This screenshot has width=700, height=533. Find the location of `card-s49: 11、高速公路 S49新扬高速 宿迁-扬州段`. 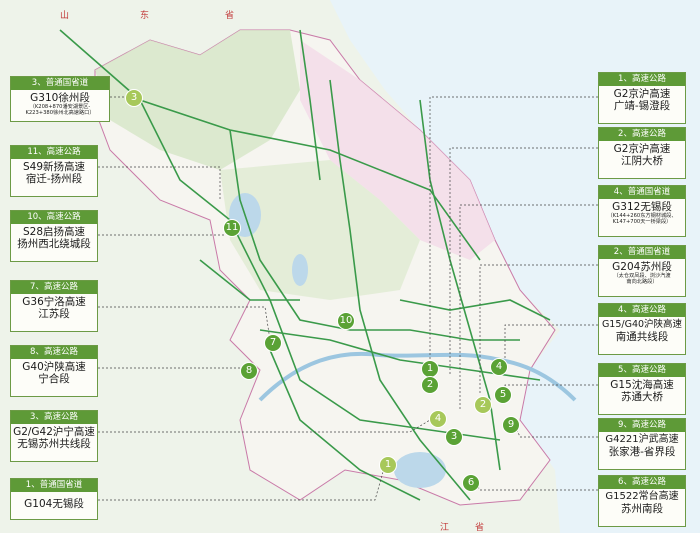

card-s49: 11、高速公路 S49新扬高速 宿迁-扬州段 is located at coordinates (54, 171).